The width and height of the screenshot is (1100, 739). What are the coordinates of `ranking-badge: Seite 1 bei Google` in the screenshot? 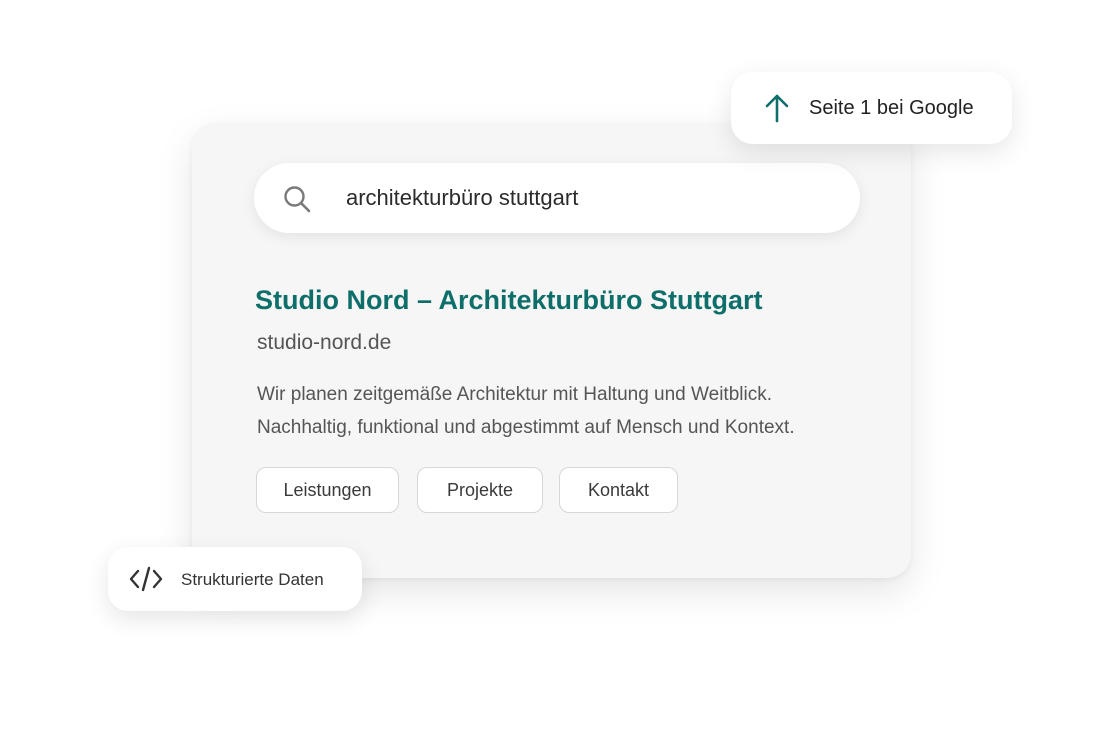 It's located at (871, 108).